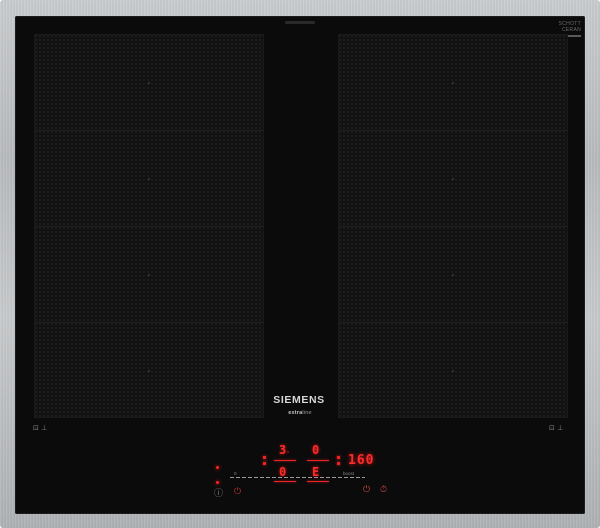 The height and width of the screenshot is (528, 600). What do you see at coordinates (284, 451) in the screenshot?
I see `front-left-level-display: 3·` at bounding box center [284, 451].